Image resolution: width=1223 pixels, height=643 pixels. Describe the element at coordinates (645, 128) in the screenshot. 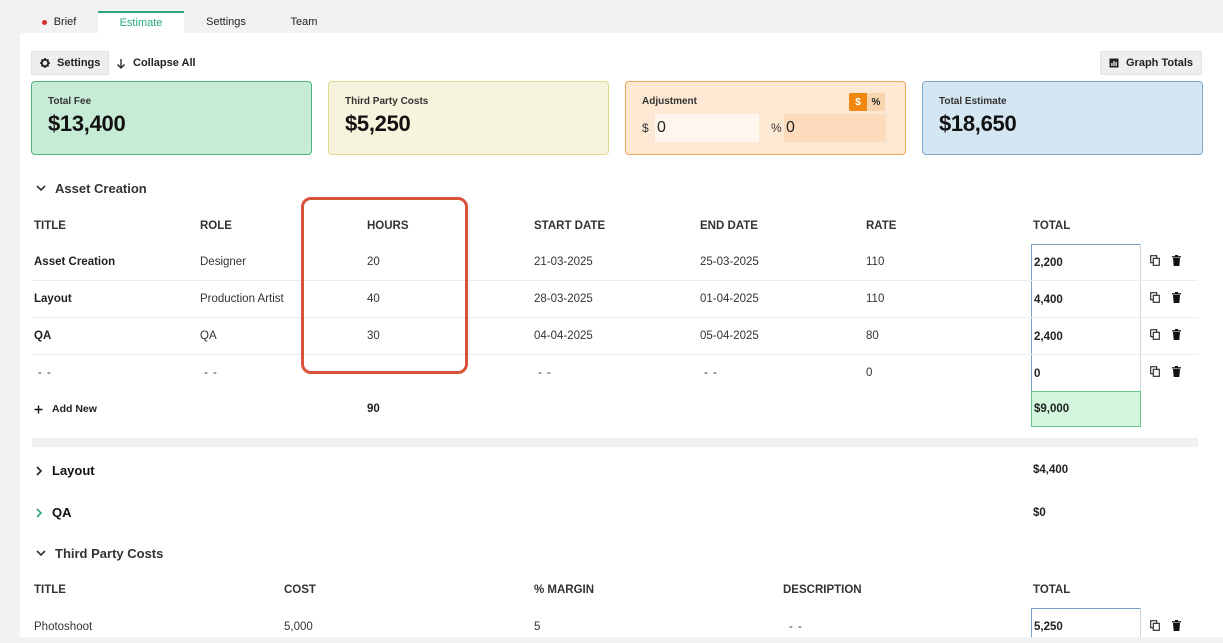

I see `dollar-symbol: $` at that location.